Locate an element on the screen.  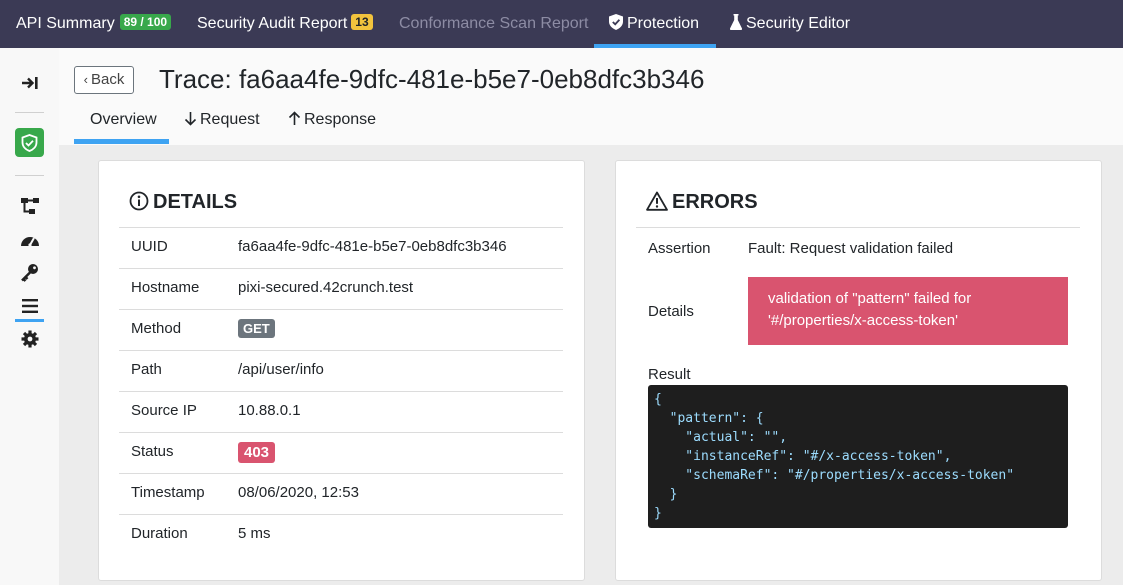
gear-icon is located at coordinates (30, 339).